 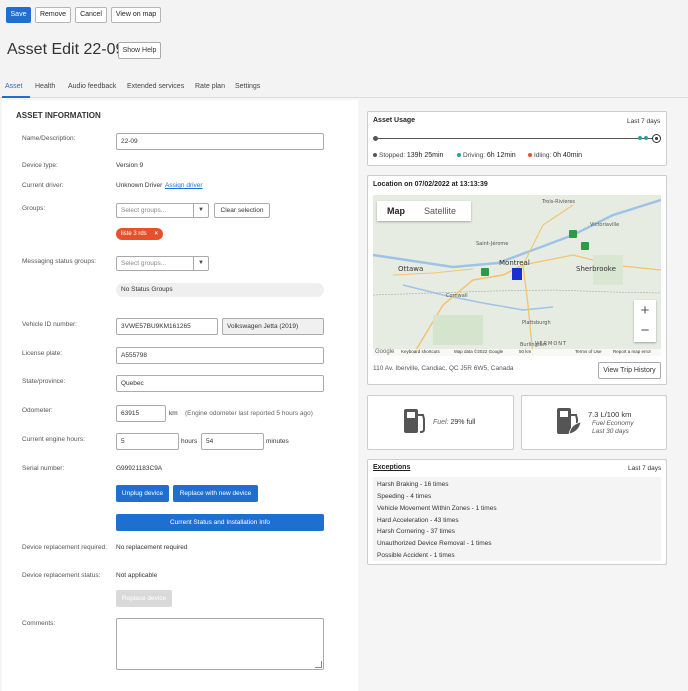 What do you see at coordinates (525, 351) in the screenshot?
I see `map-scale: 50 km` at bounding box center [525, 351].